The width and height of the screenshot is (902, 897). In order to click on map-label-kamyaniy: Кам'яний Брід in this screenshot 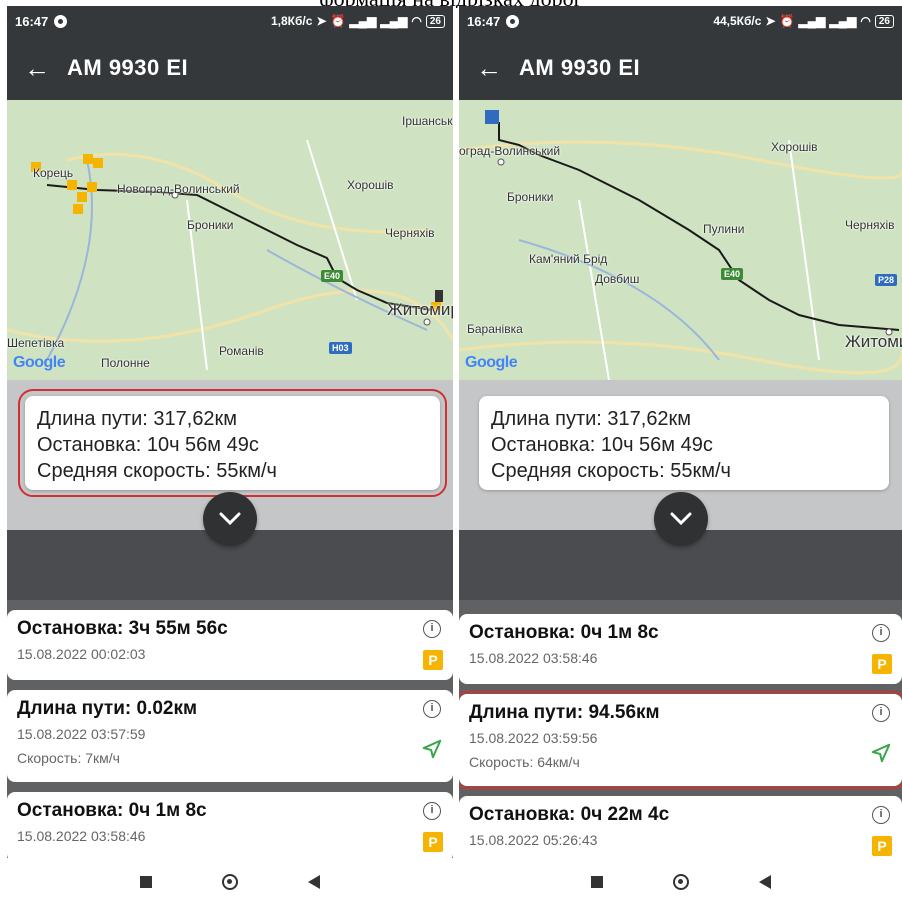, I will do `click(568, 259)`.